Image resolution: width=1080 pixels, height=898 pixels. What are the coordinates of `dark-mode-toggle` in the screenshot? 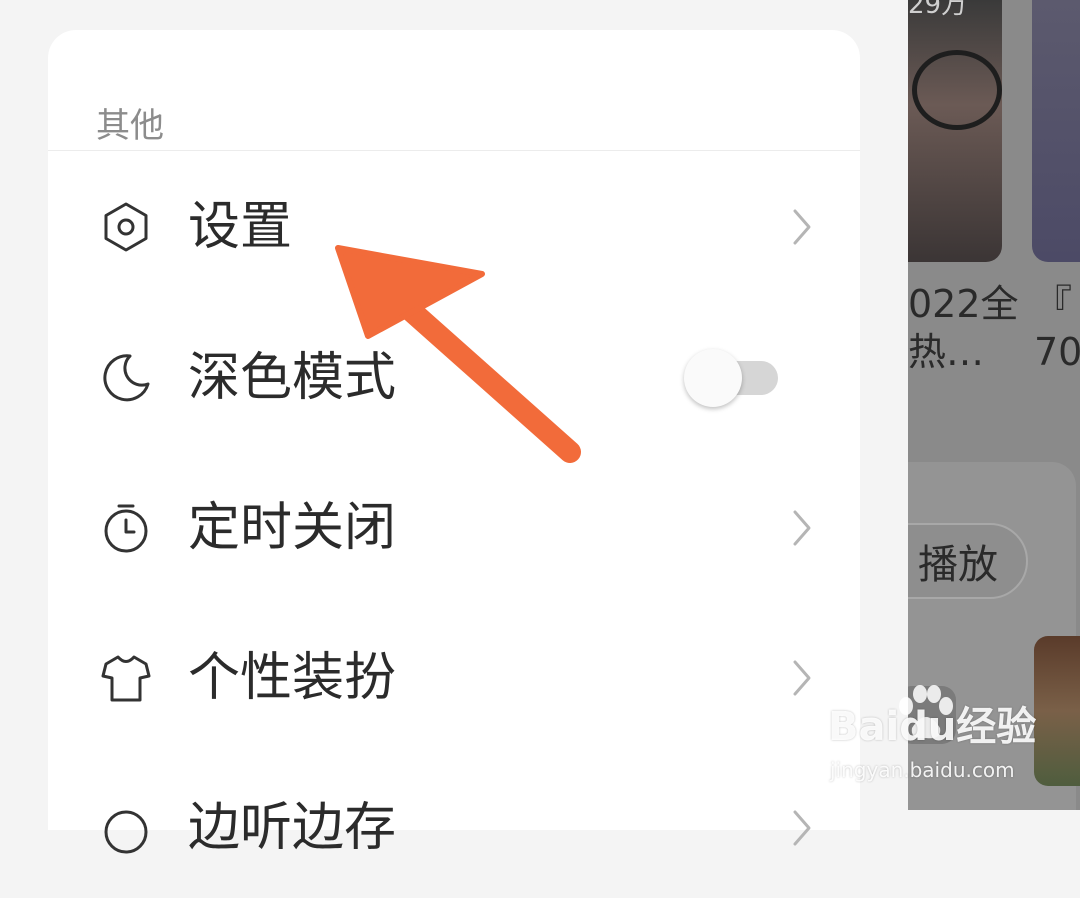 It's located at (731, 378).